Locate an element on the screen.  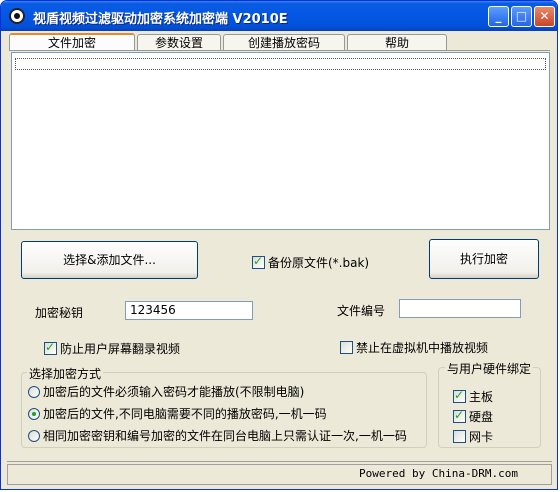
encrypt-method-title: 选择加密方式 is located at coordinates (65, 373).